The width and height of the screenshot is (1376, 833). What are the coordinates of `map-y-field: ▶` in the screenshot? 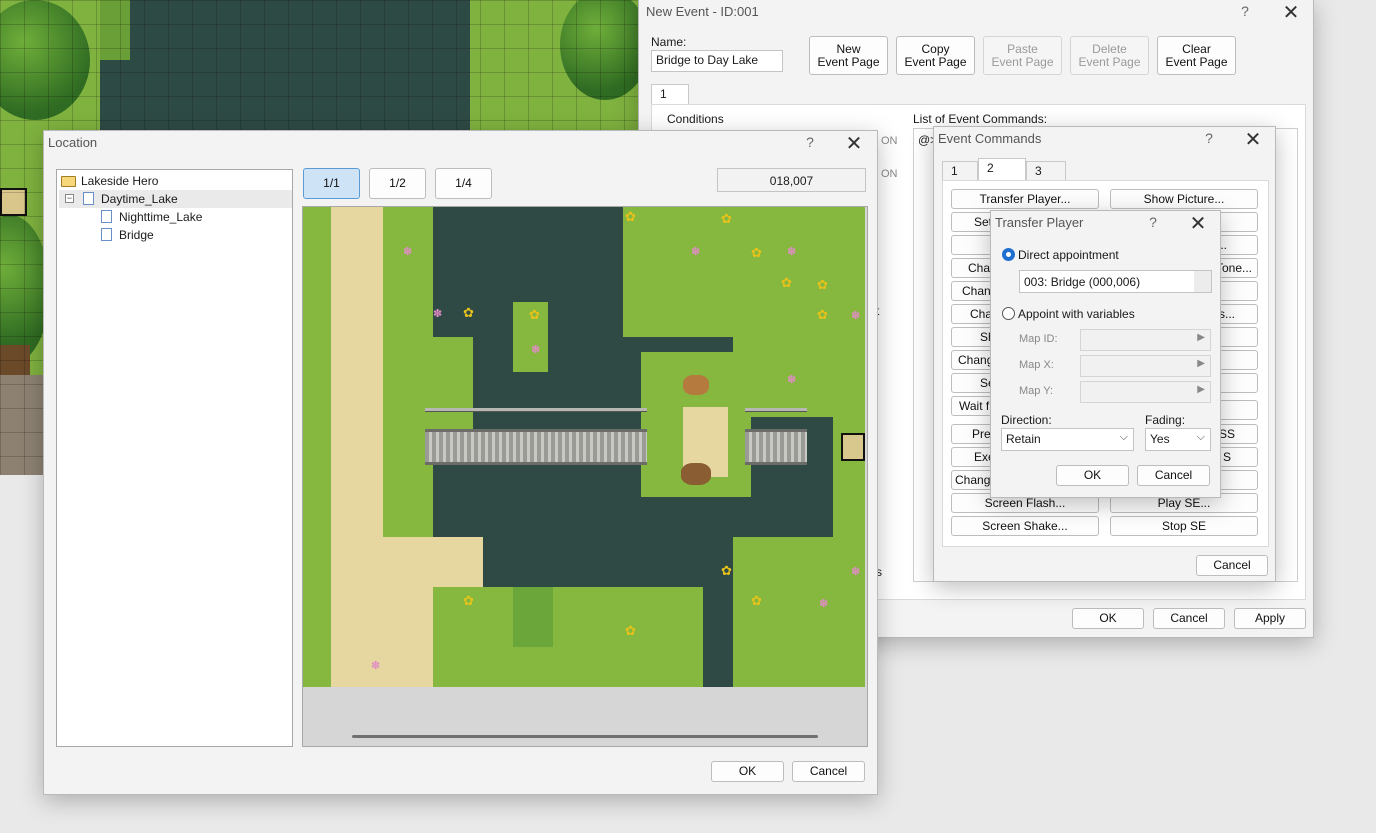 It's located at (1145, 392).